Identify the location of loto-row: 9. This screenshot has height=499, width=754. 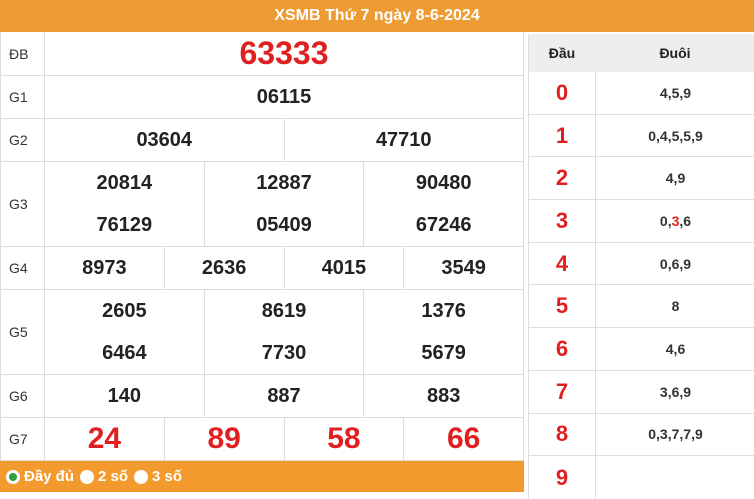
(641, 477).